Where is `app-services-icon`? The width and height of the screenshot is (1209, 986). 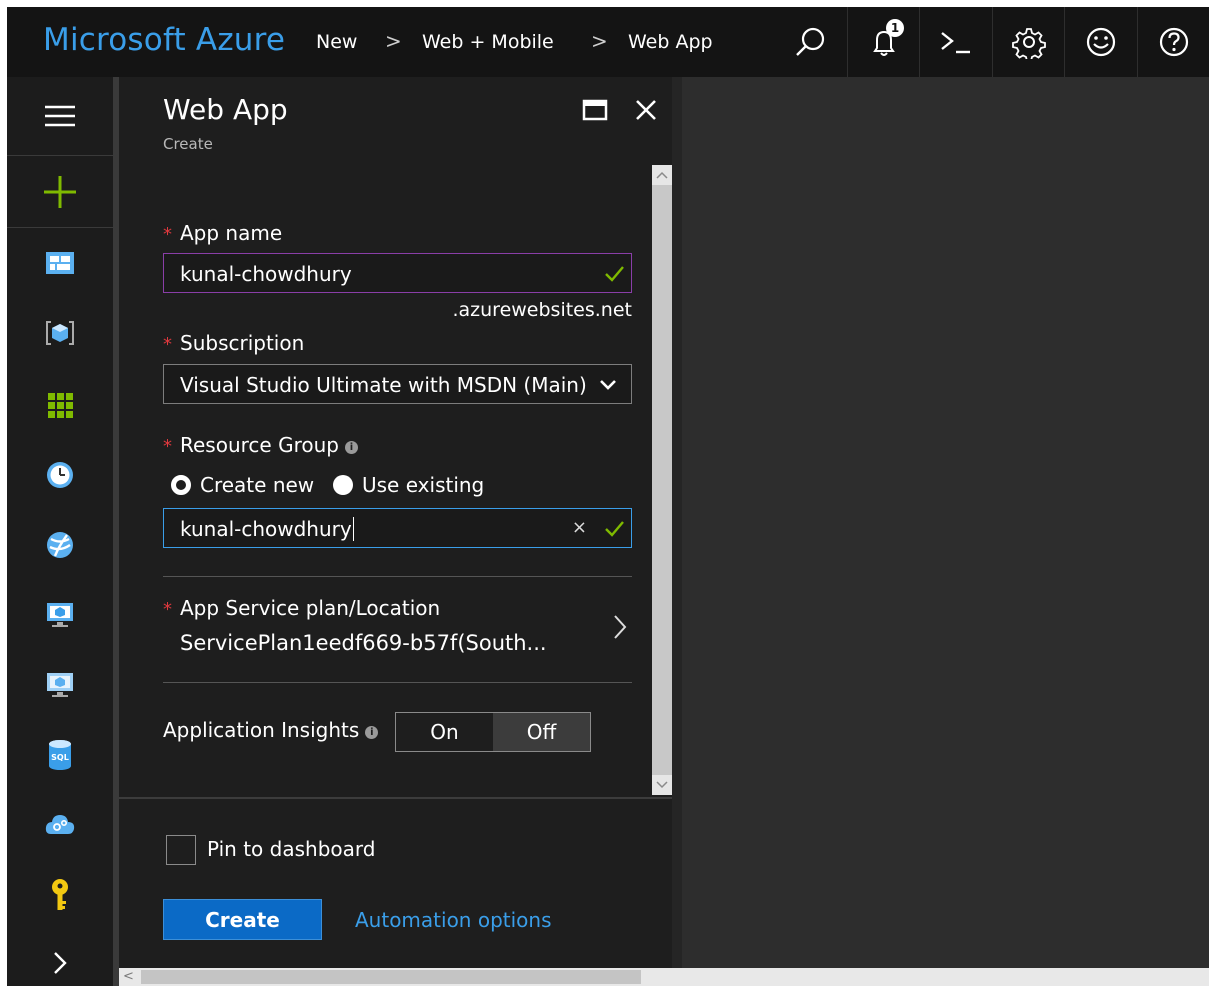
app-services-icon is located at coordinates (60, 545).